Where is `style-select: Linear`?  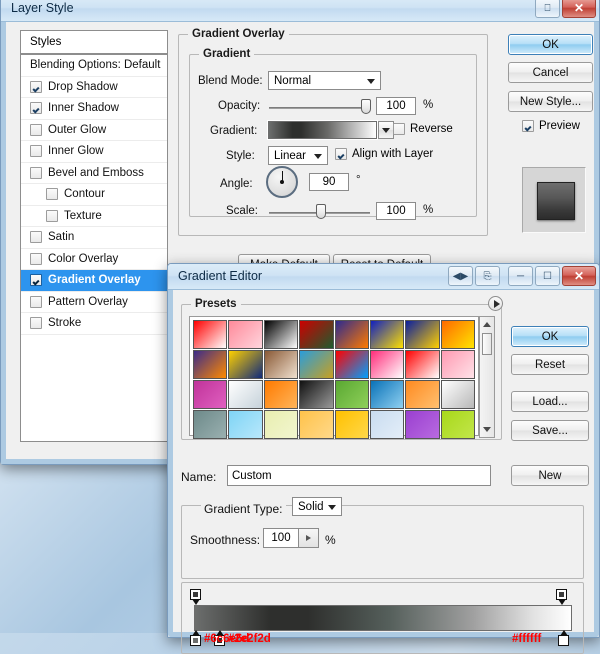 style-select: Linear is located at coordinates (298, 155).